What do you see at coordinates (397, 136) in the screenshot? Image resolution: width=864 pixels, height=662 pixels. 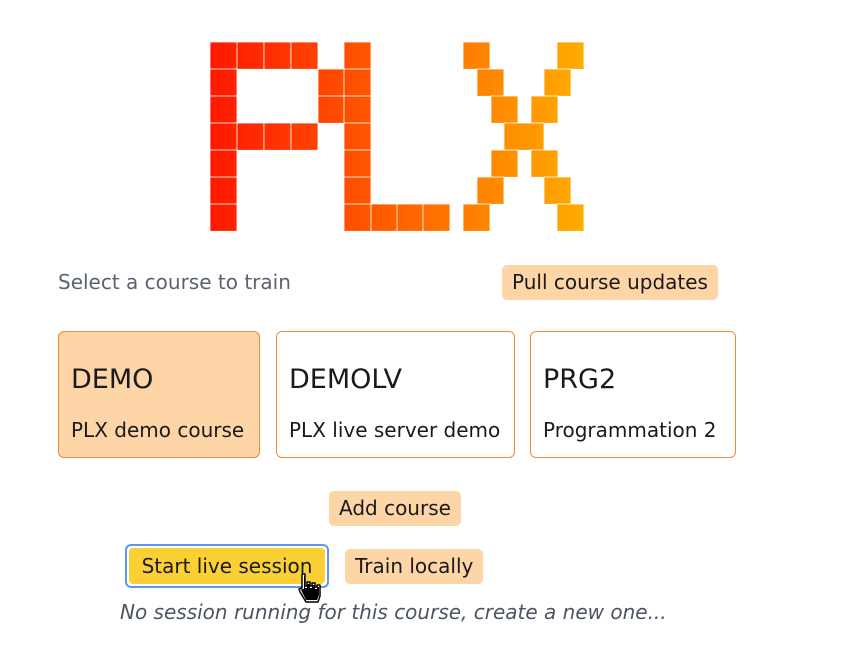 I see `plx-logo` at bounding box center [397, 136].